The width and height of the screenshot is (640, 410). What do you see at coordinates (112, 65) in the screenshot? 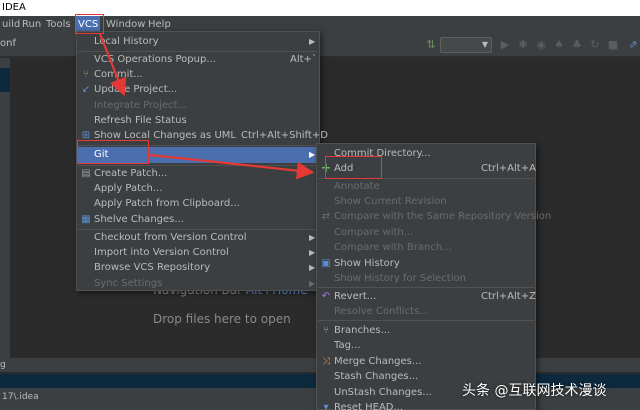
I see `annotation-arrow-vcs-to-git` at bounding box center [112, 65].